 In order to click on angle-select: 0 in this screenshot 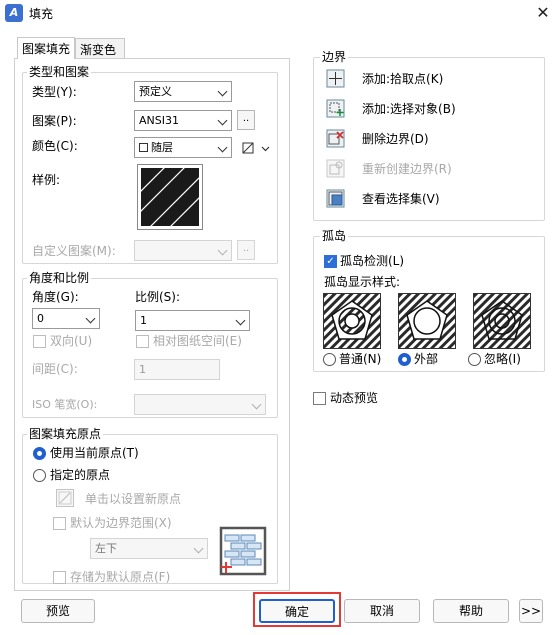, I will do `click(66, 318)`.